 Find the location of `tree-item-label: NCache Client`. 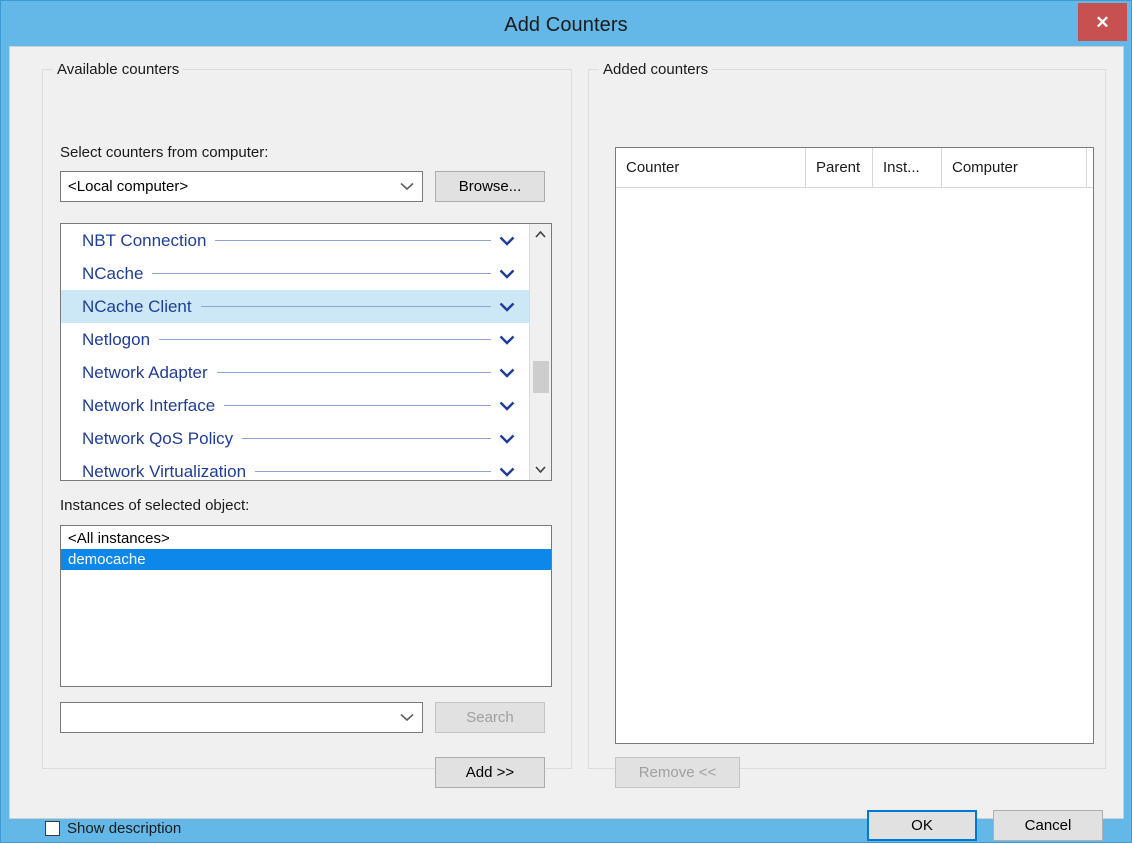

tree-item-label: NCache Client is located at coordinates (137, 306).